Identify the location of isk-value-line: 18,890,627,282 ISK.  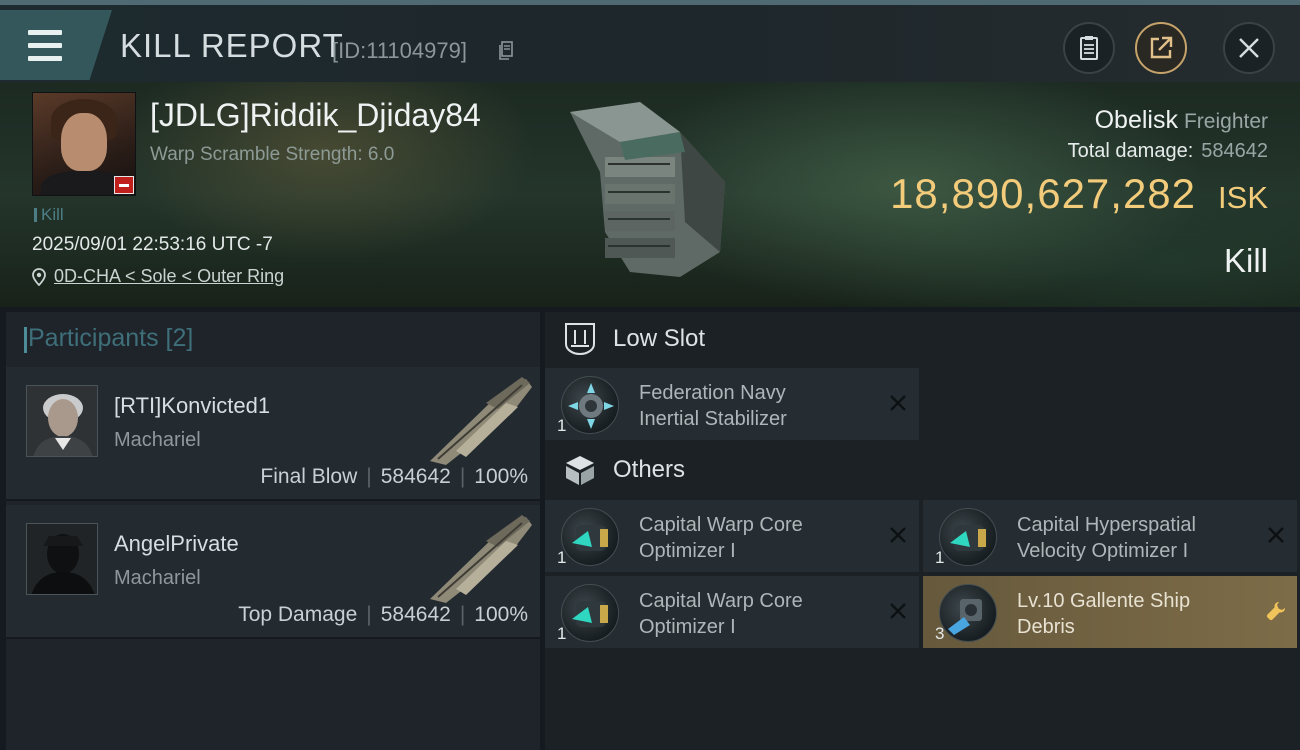
(1079, 194).